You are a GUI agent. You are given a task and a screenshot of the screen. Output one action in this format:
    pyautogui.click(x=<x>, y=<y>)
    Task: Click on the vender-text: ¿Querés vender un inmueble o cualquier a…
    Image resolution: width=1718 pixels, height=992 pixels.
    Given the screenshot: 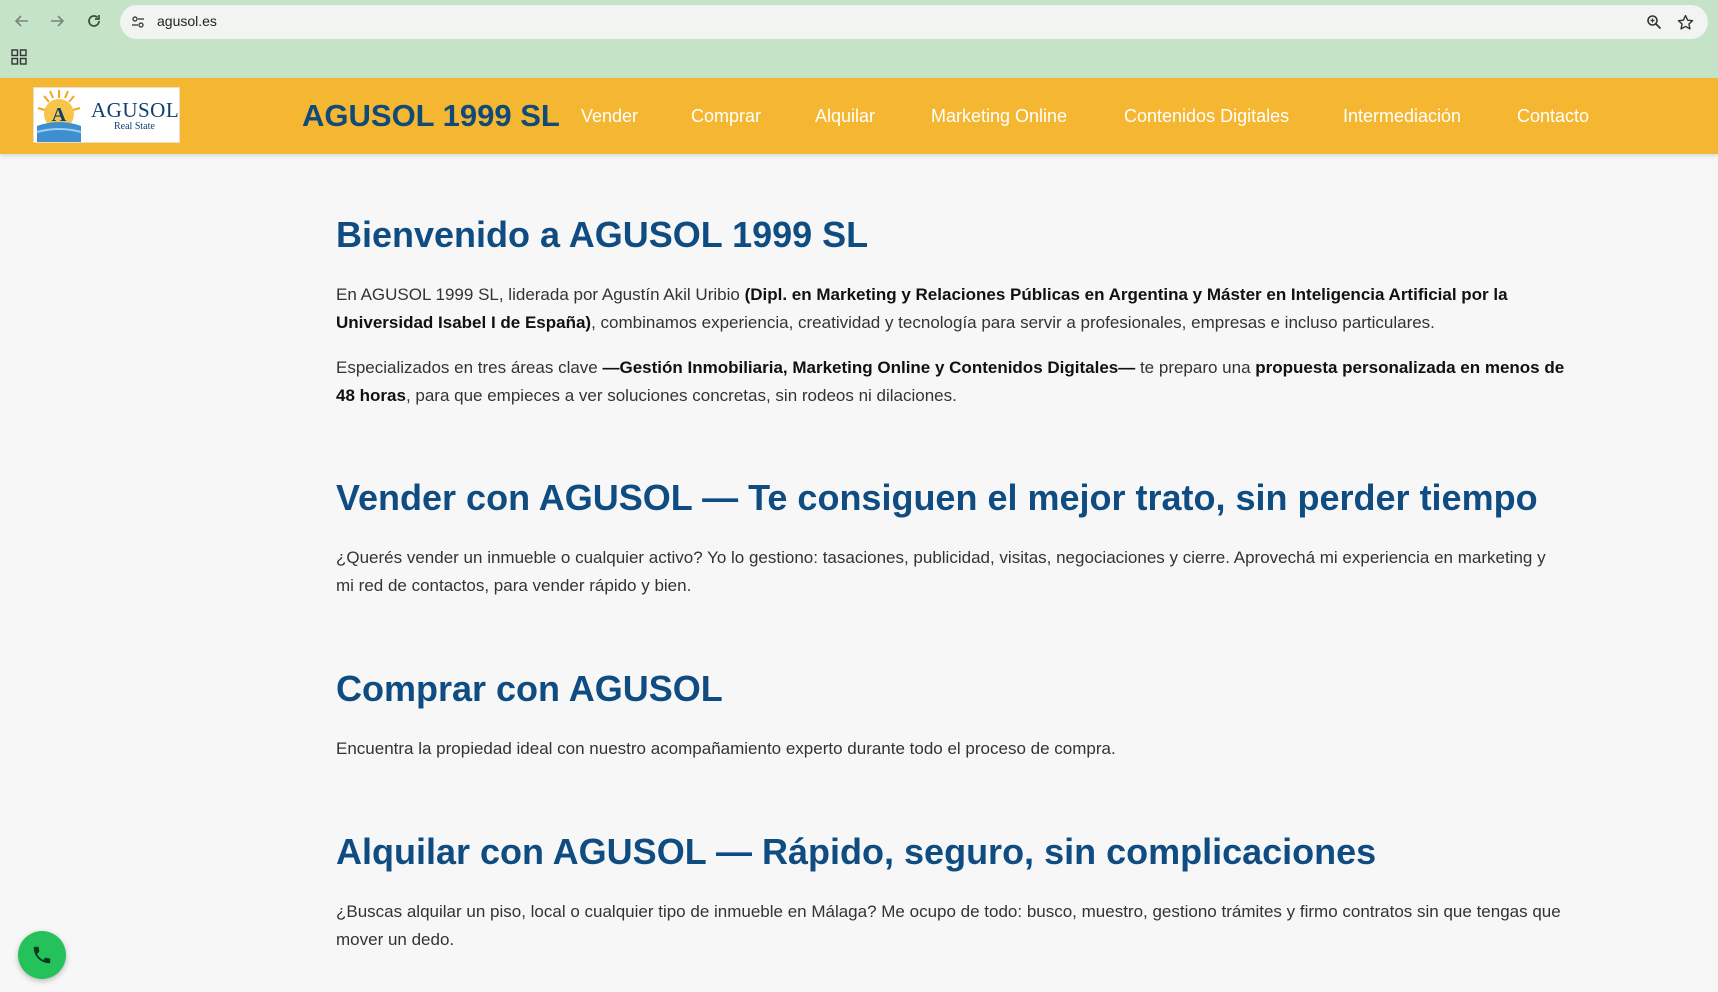 What is the action you would take?
    pyautogui.click(x=941, y=571)
    